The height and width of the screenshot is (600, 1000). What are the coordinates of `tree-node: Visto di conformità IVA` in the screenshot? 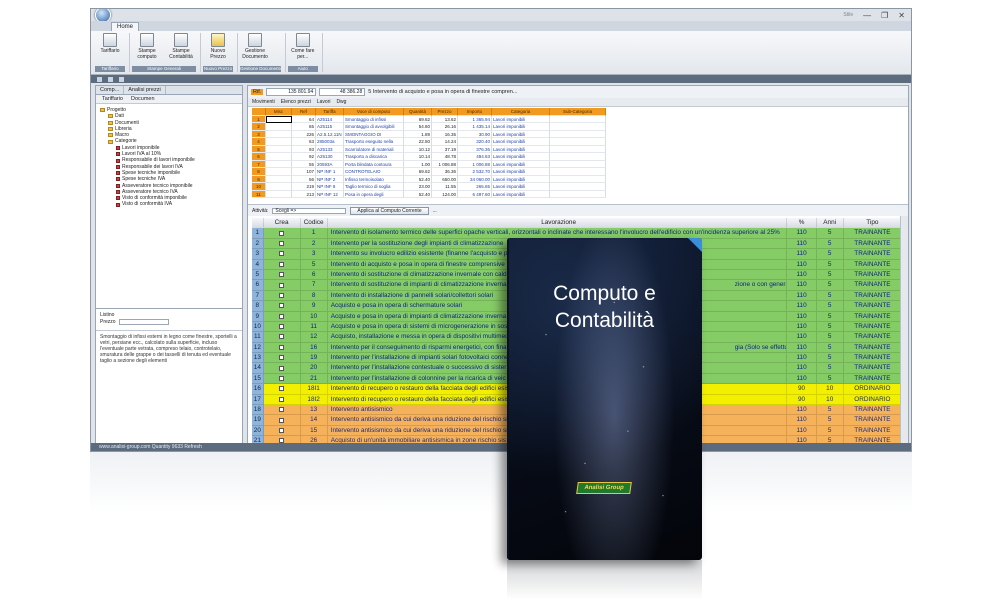 It's located at (169, 204).